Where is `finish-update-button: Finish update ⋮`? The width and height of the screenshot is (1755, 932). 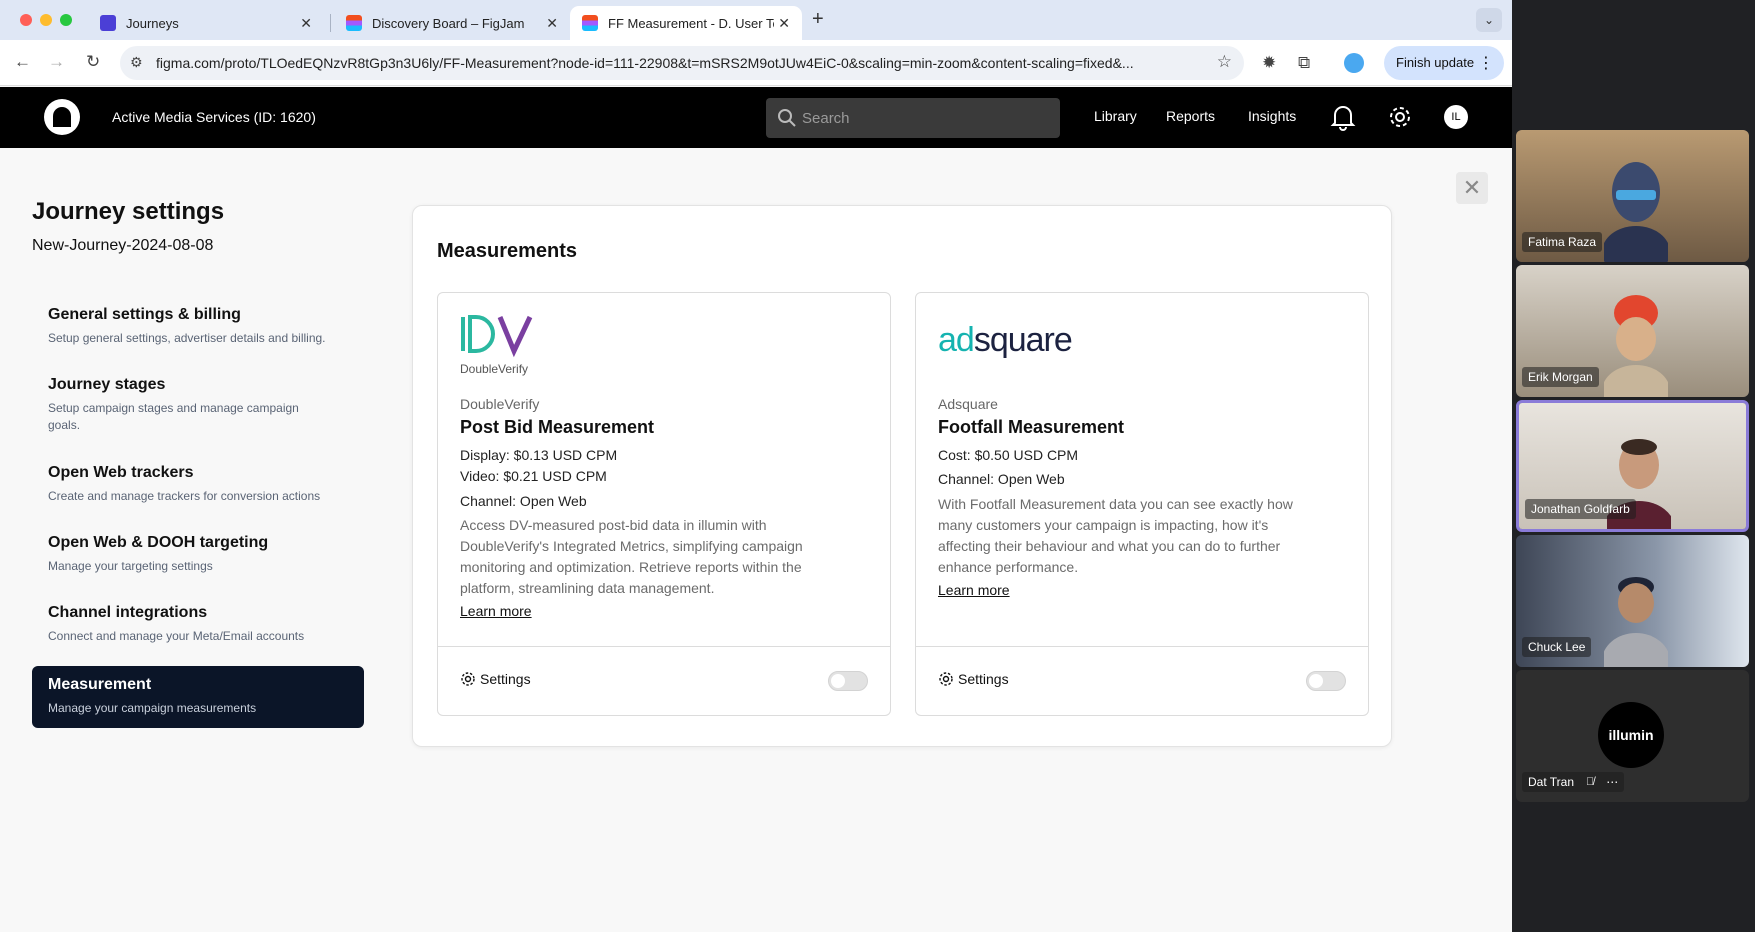 finish-update-button: Finish update ⋮ is located at coordinates (1444, 63).